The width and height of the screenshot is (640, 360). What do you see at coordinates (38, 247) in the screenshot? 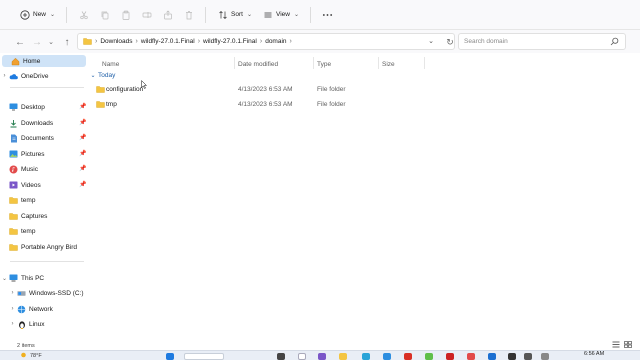
I see `sidebar-item-portable-angry-bird: Portable Angry Bird` at bounding box center [38, 247].